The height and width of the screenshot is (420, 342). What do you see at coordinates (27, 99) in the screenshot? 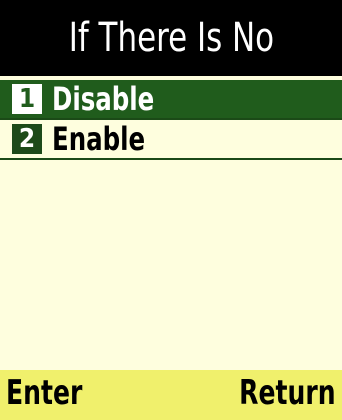
I see `item-number-badge: 1` at bounding box center [27, 99].